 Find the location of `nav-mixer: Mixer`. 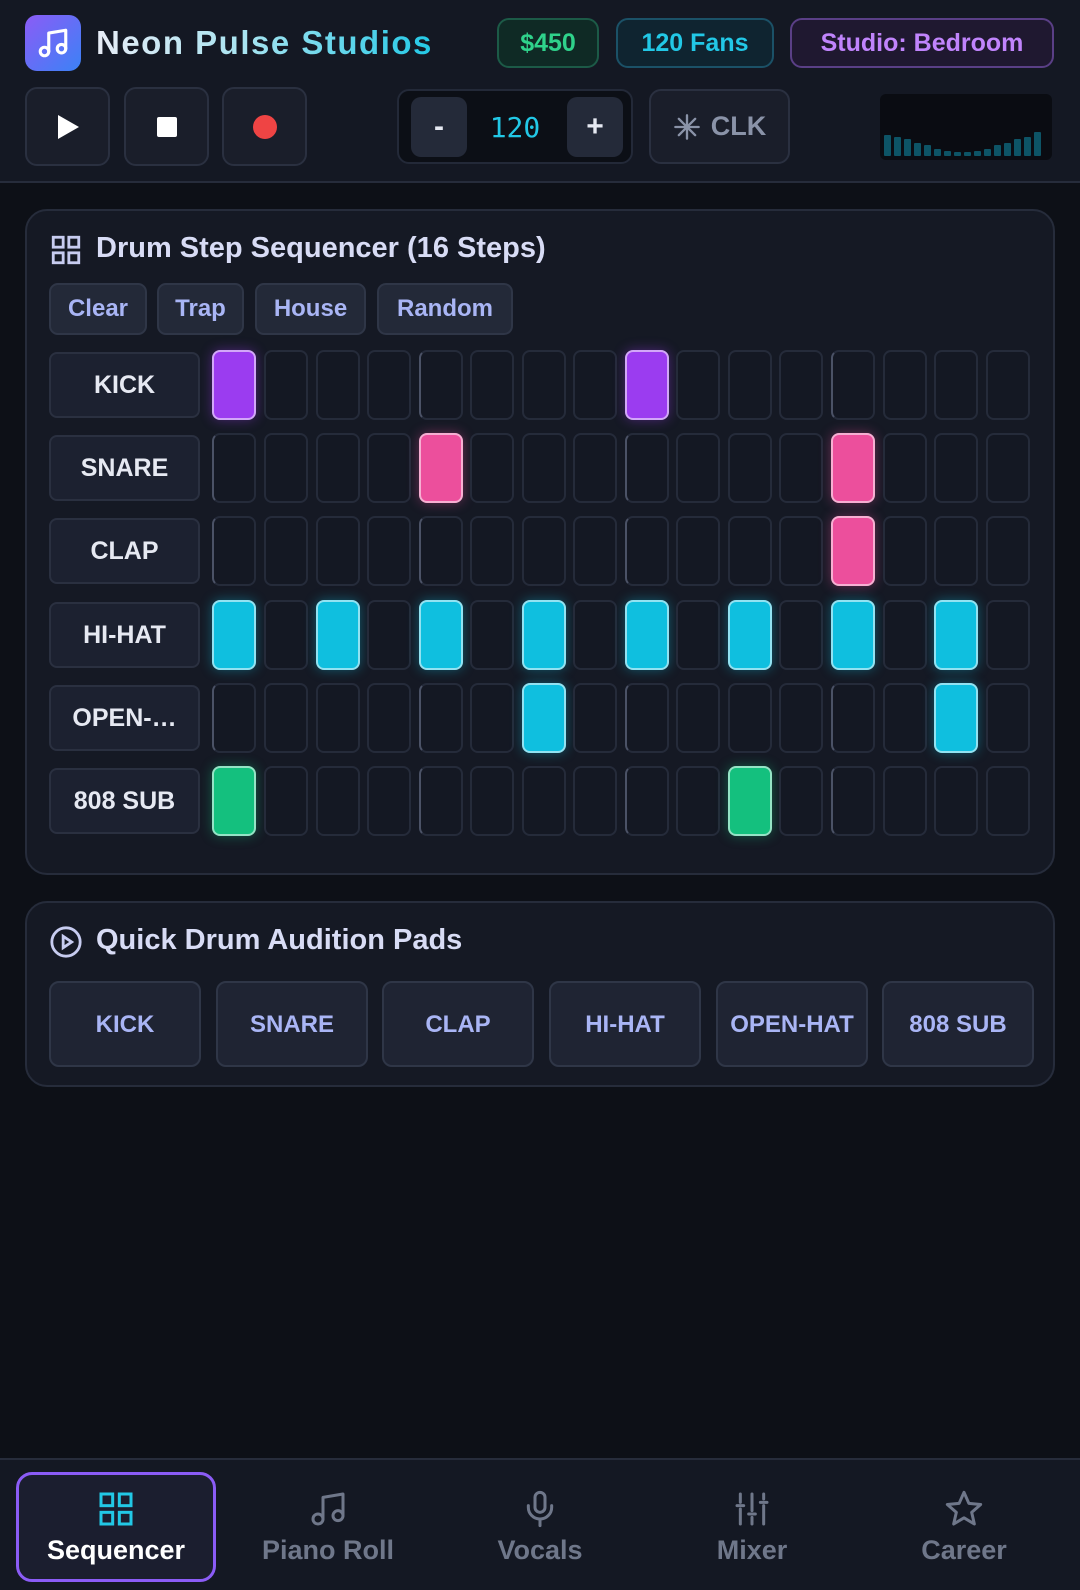

nav-mixer: Mixer is located at coordinates (752, 1527).